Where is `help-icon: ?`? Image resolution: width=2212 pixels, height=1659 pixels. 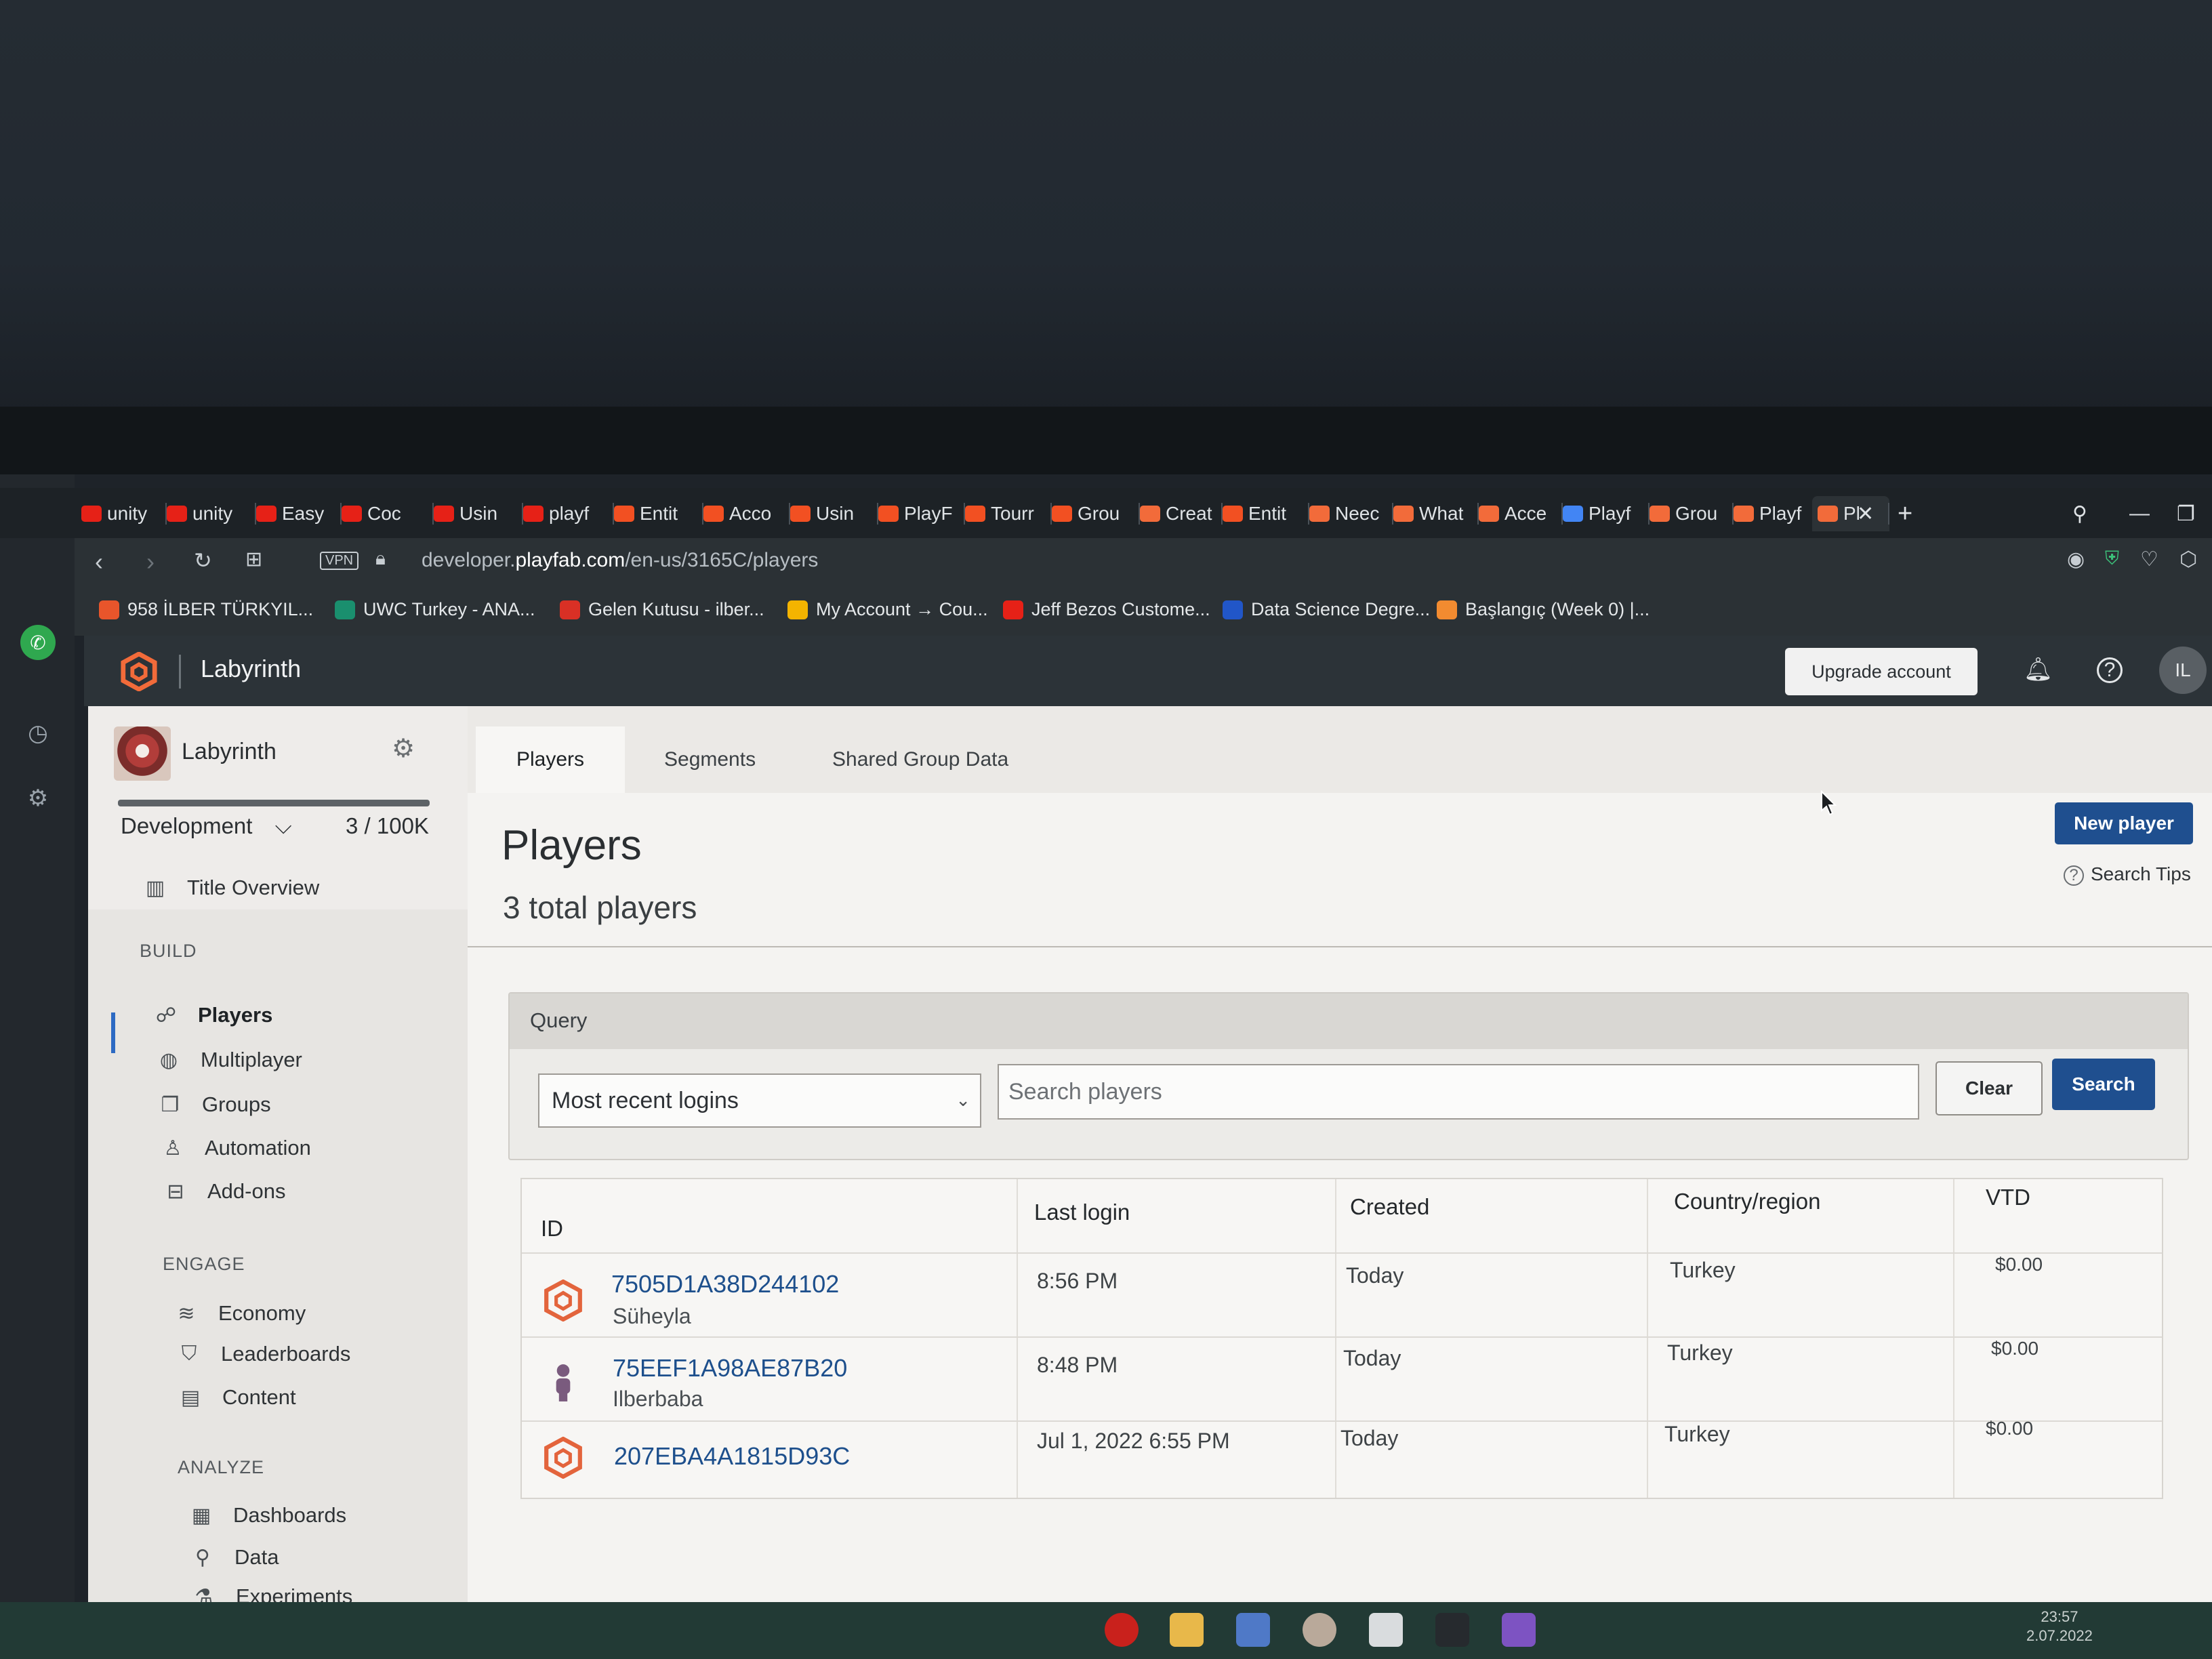
help-icon: ? is located at coordinates (2110, 670).